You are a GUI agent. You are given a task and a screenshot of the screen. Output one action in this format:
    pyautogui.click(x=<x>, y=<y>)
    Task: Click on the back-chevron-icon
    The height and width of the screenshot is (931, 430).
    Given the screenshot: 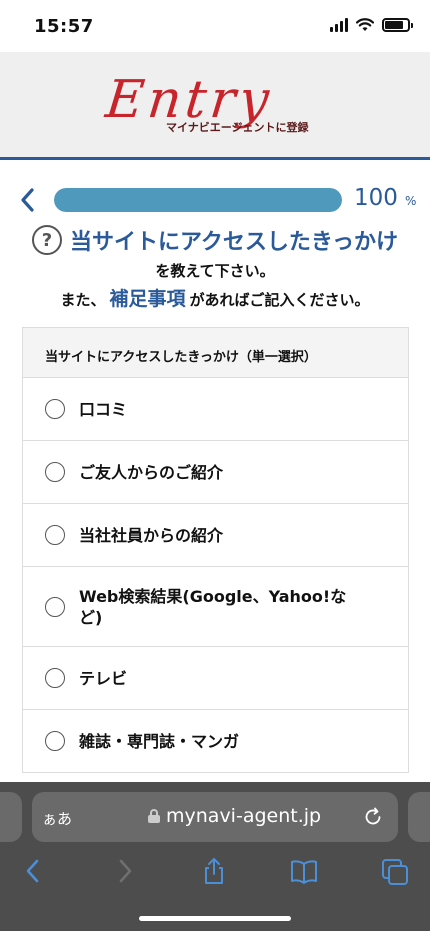 What is the action you would take?
    pyautogui.click(x=28, y=200)
    